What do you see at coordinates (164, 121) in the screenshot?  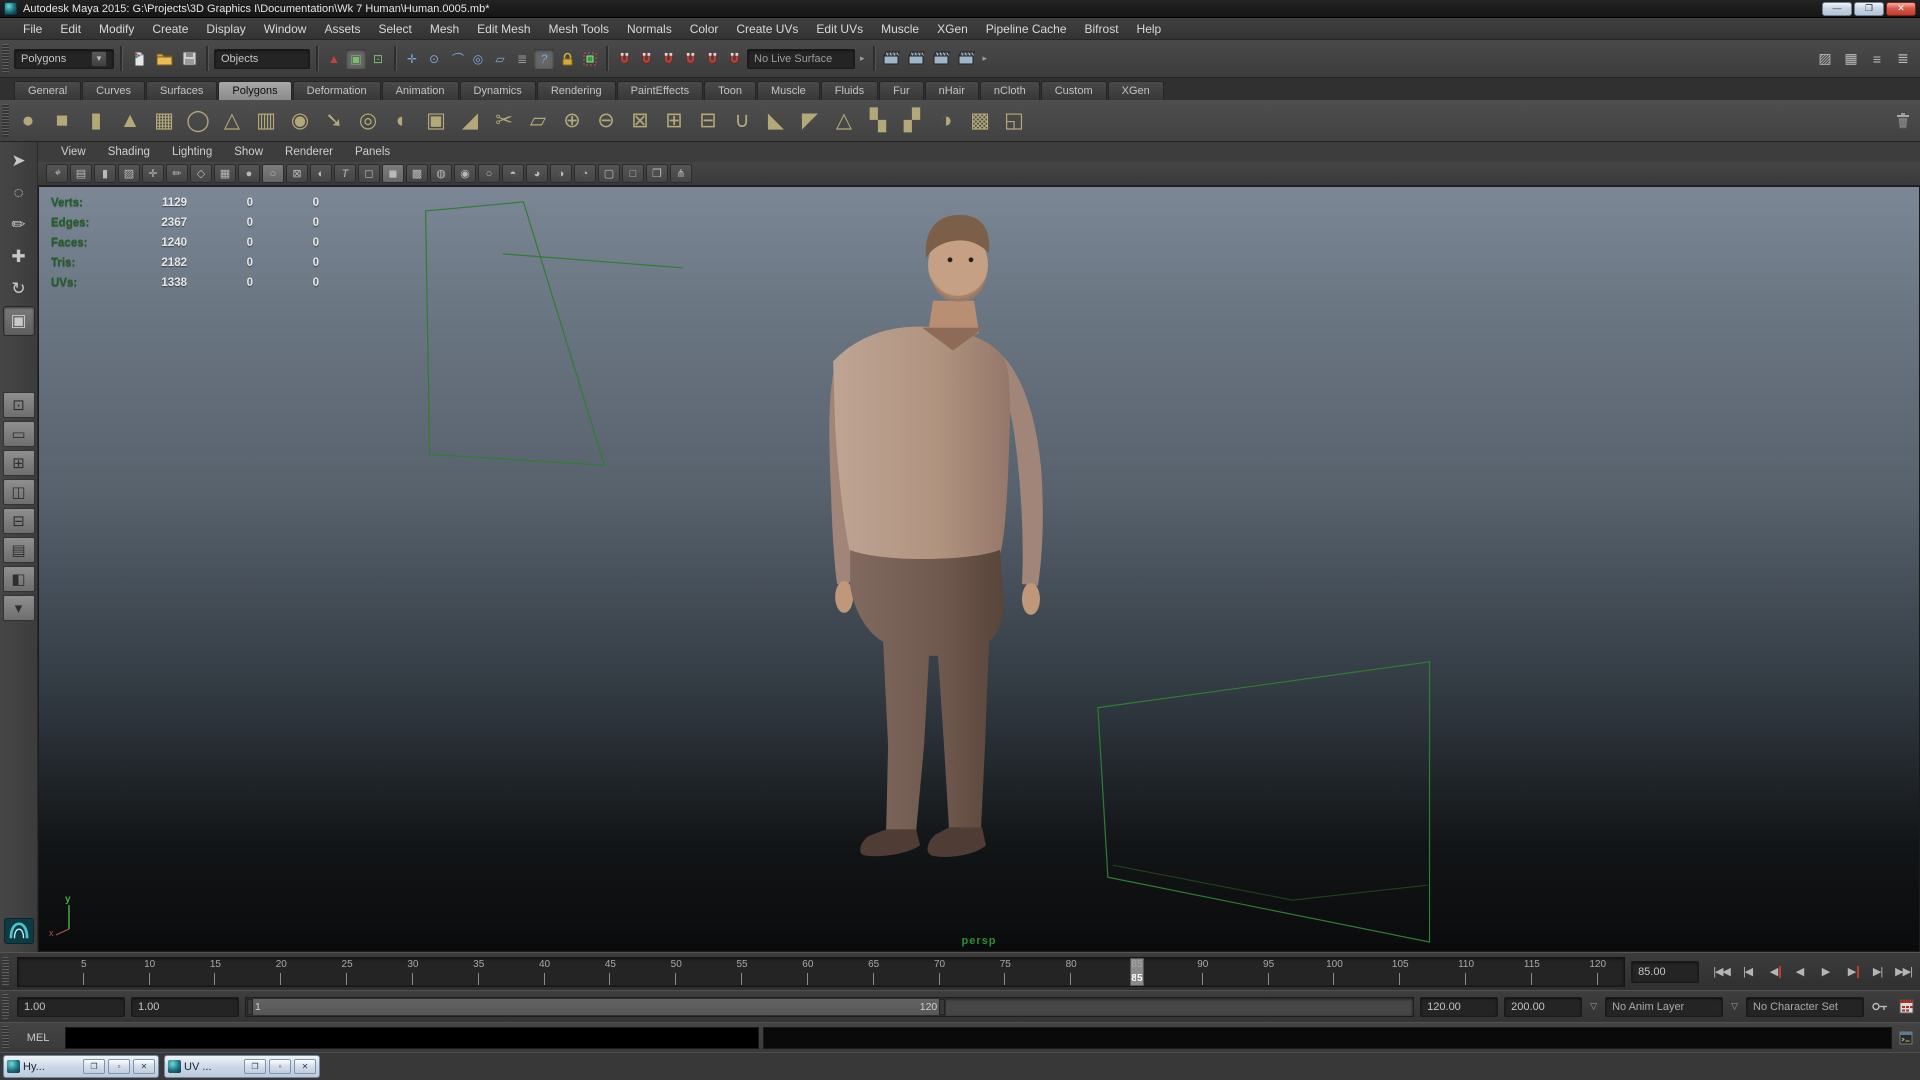 I see `poly-plane-icon: ▦` at bounding box center [164, 121].